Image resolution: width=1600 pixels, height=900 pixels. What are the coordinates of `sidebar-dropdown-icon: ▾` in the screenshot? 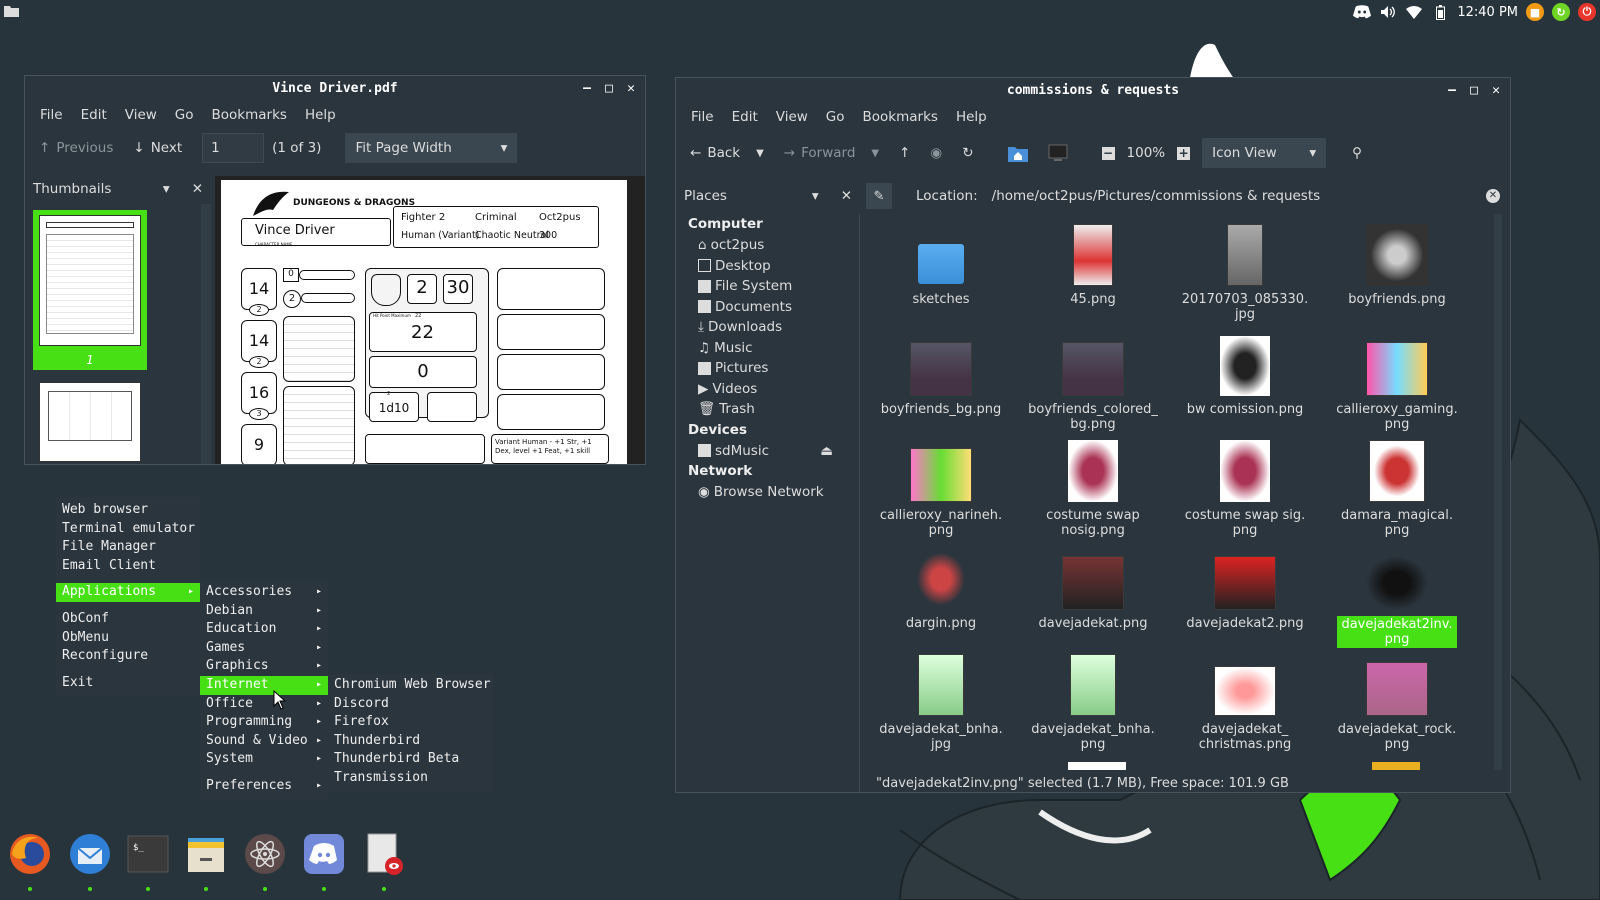 It's located at (166, 189).